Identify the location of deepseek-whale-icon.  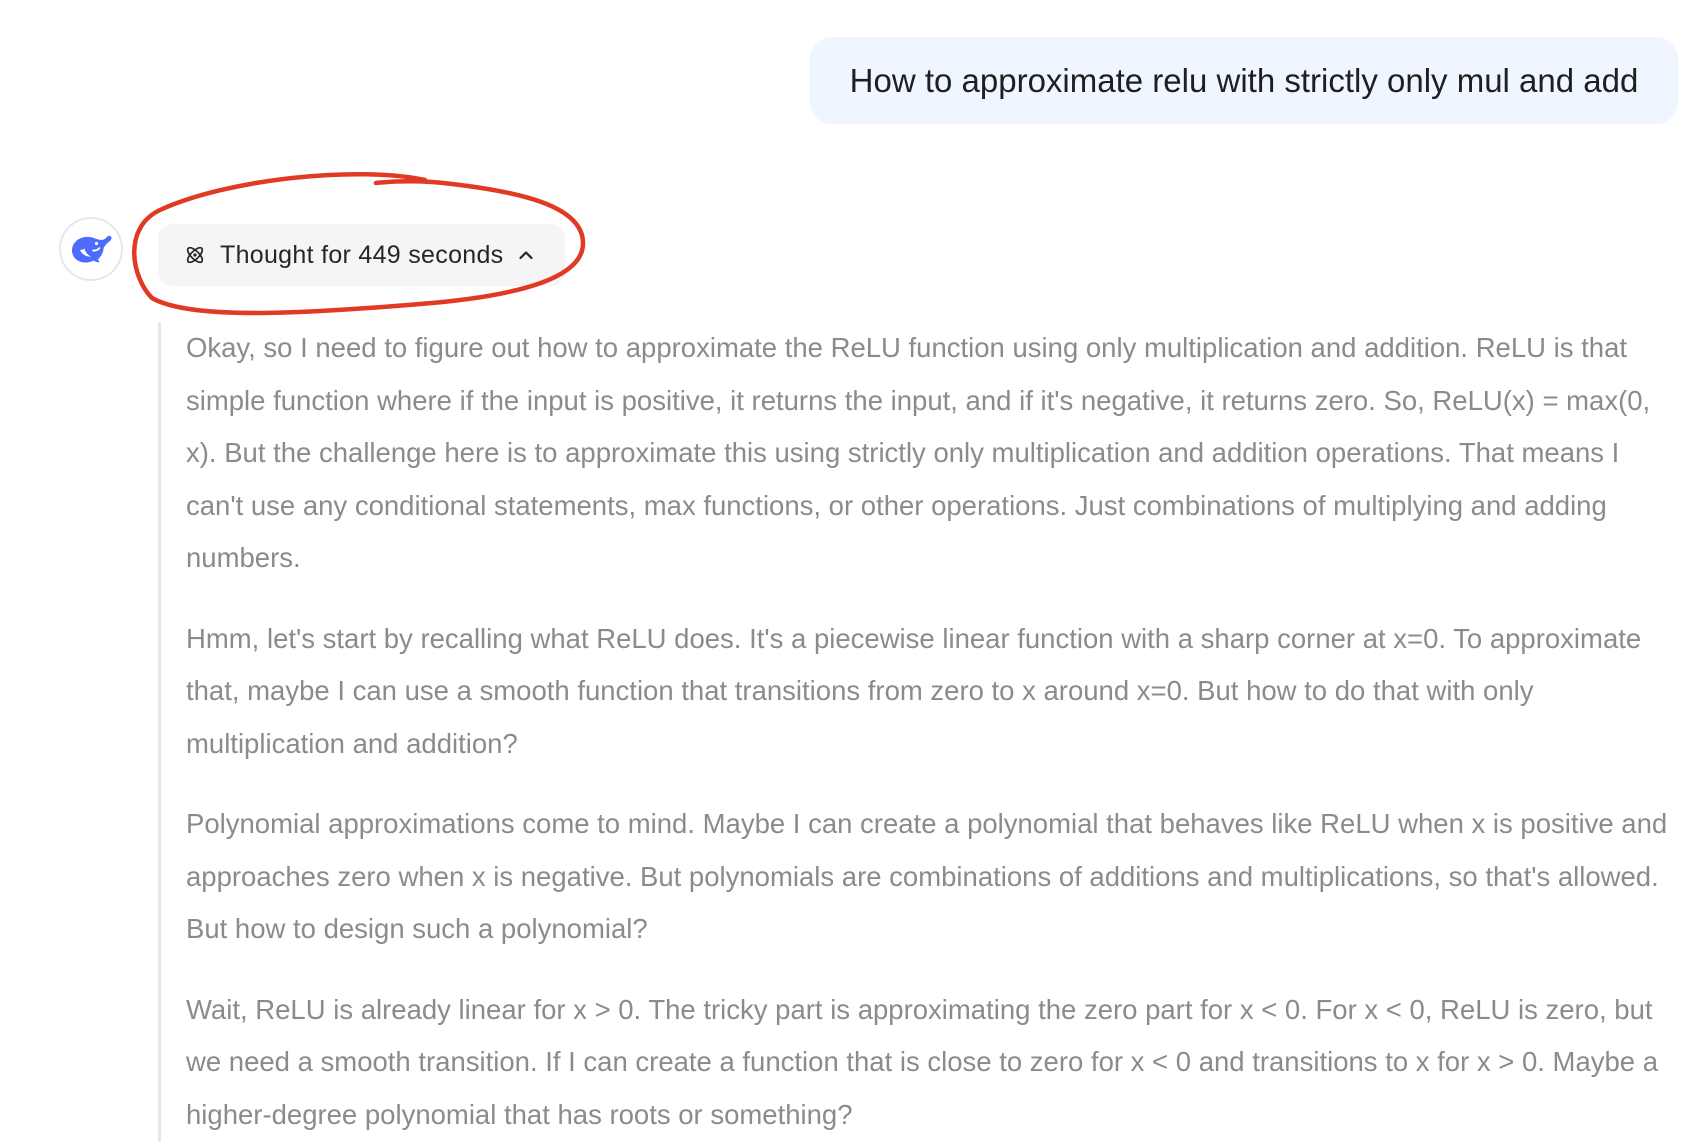
(91, 249).